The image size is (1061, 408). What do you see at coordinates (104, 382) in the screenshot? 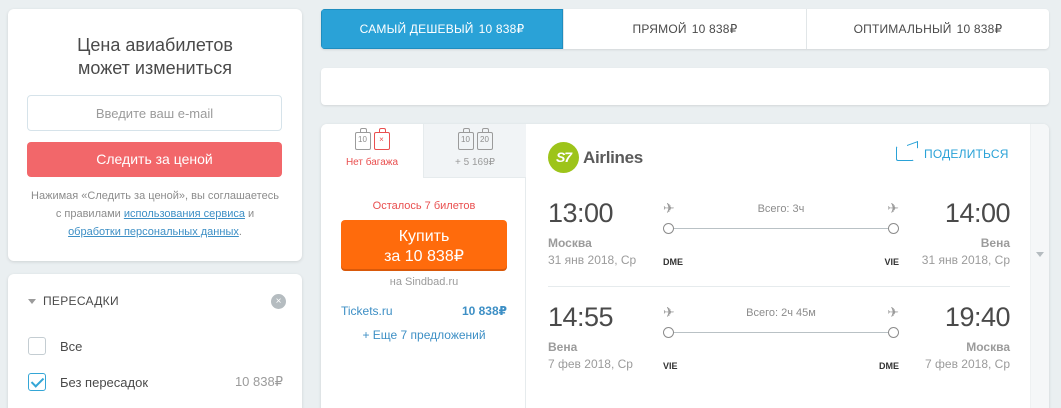
I see `filter-option-label: Без пересадок` at bounding box center [104, 382].